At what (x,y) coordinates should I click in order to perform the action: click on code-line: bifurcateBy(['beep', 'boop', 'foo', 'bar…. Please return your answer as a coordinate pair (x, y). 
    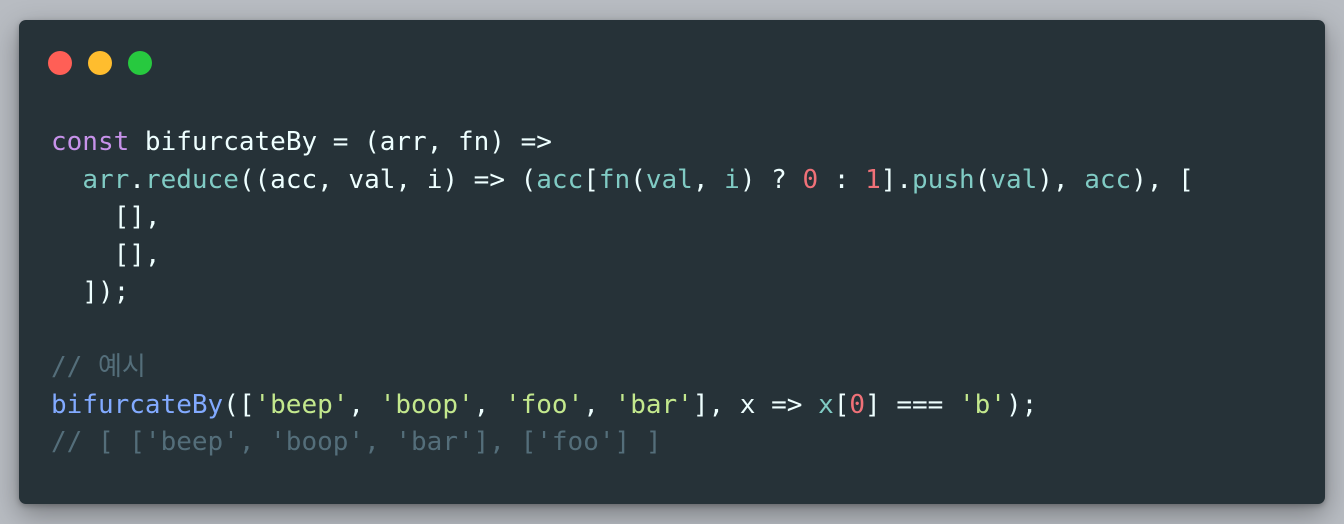
    Looking at the image, I should click on (622, 406).